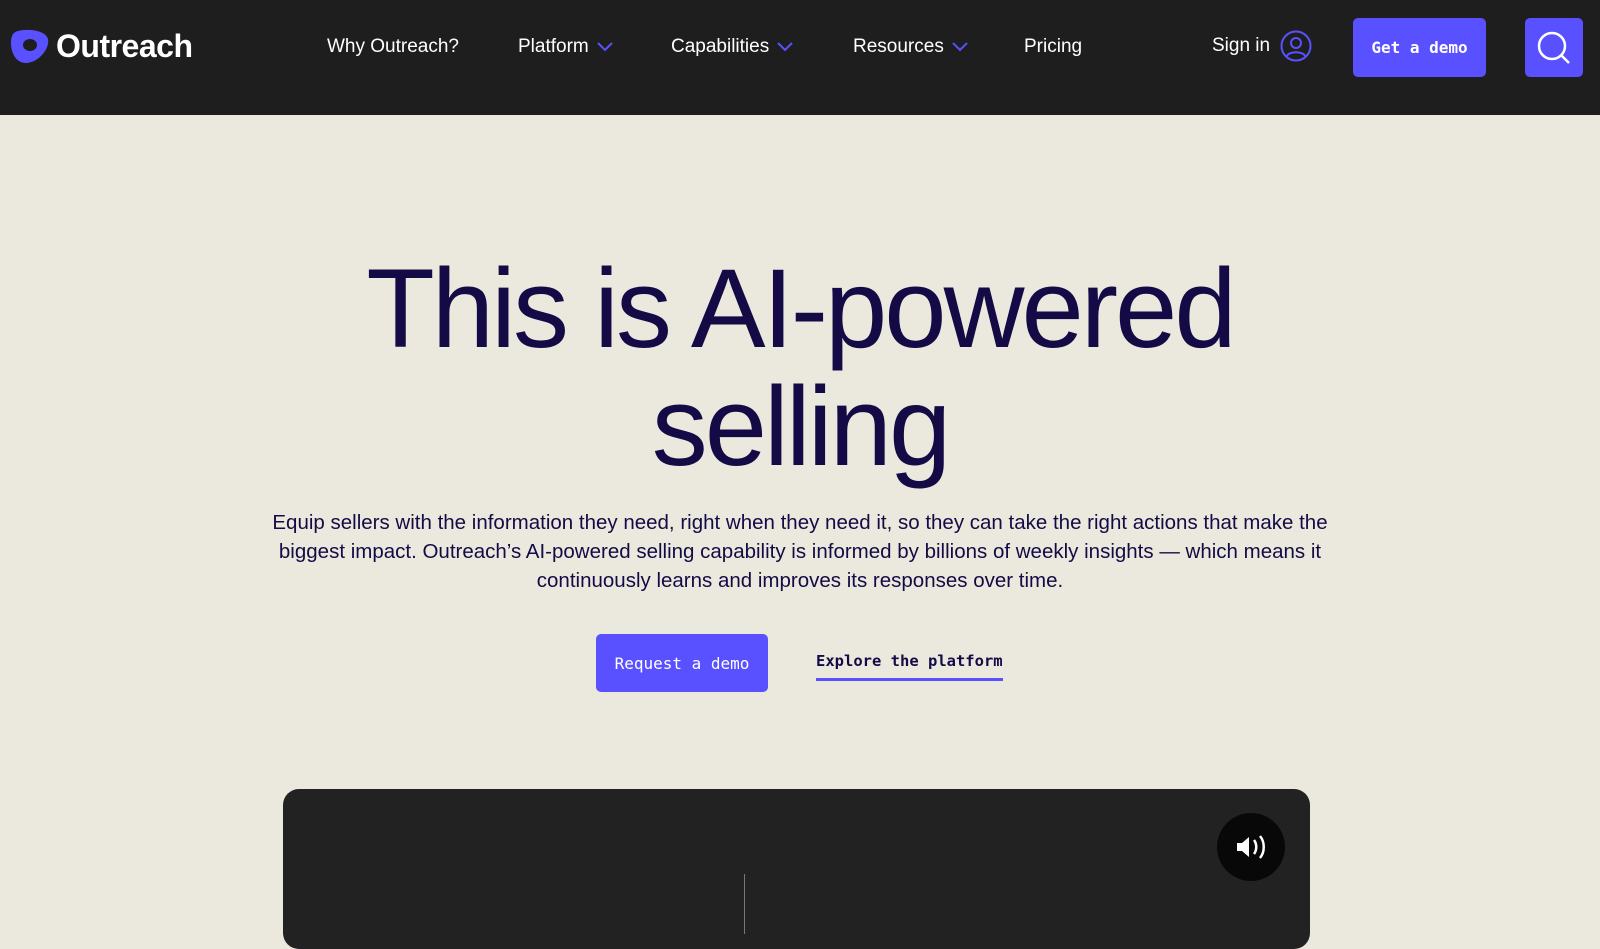  I want to click on nav-resources: Resources, so click(910, 47).